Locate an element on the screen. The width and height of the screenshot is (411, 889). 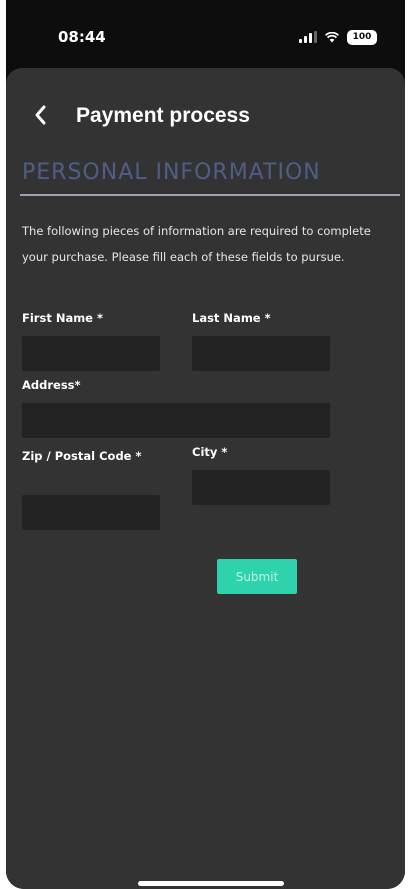
address-label: Address* is located at coordinates (51, 385).